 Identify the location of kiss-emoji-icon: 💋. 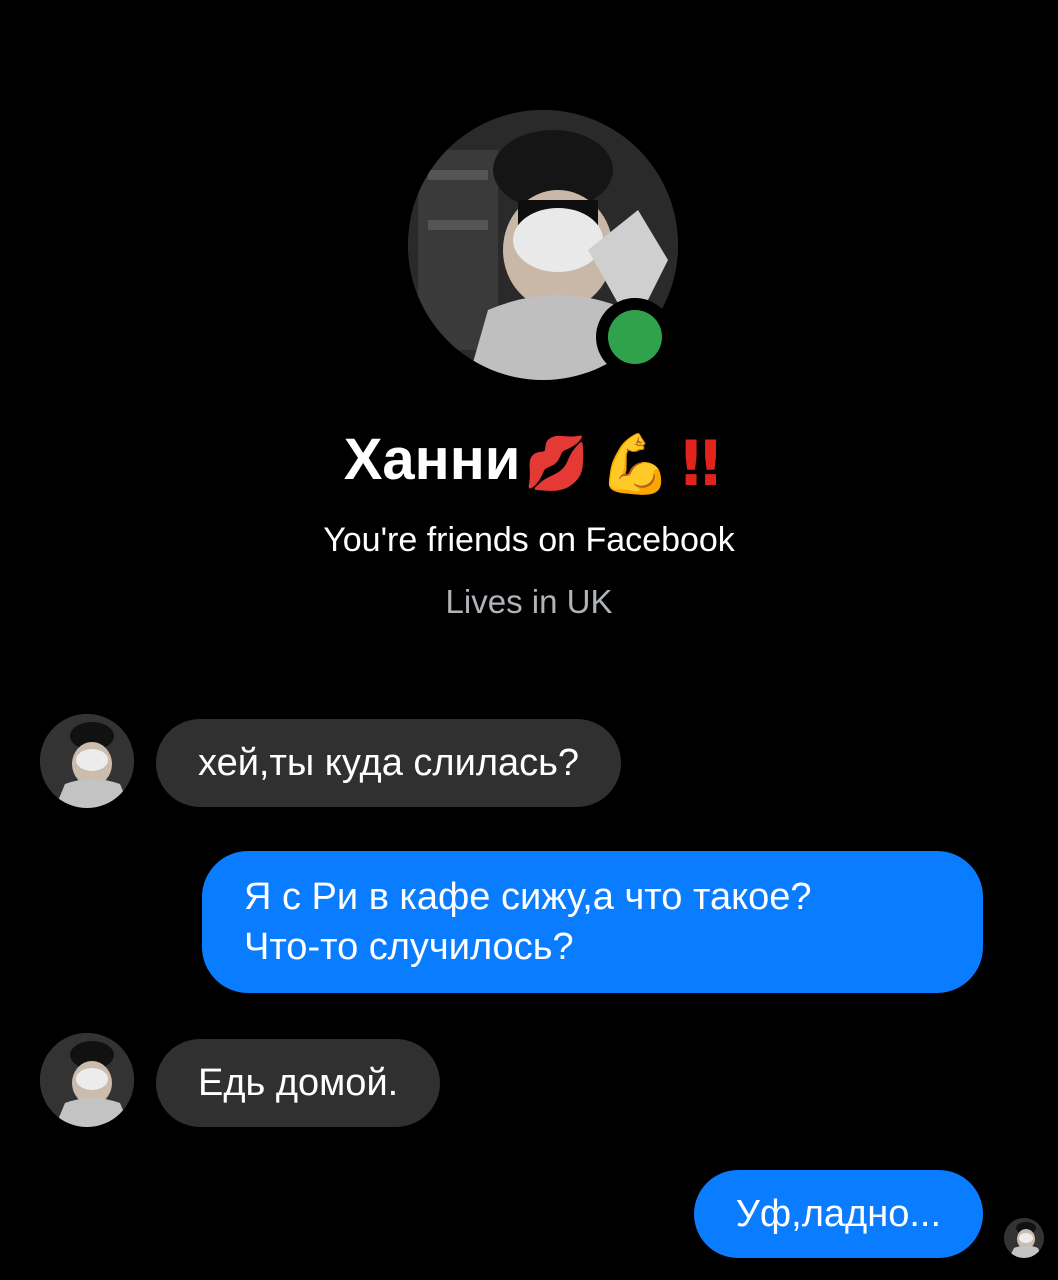
(557, 463).